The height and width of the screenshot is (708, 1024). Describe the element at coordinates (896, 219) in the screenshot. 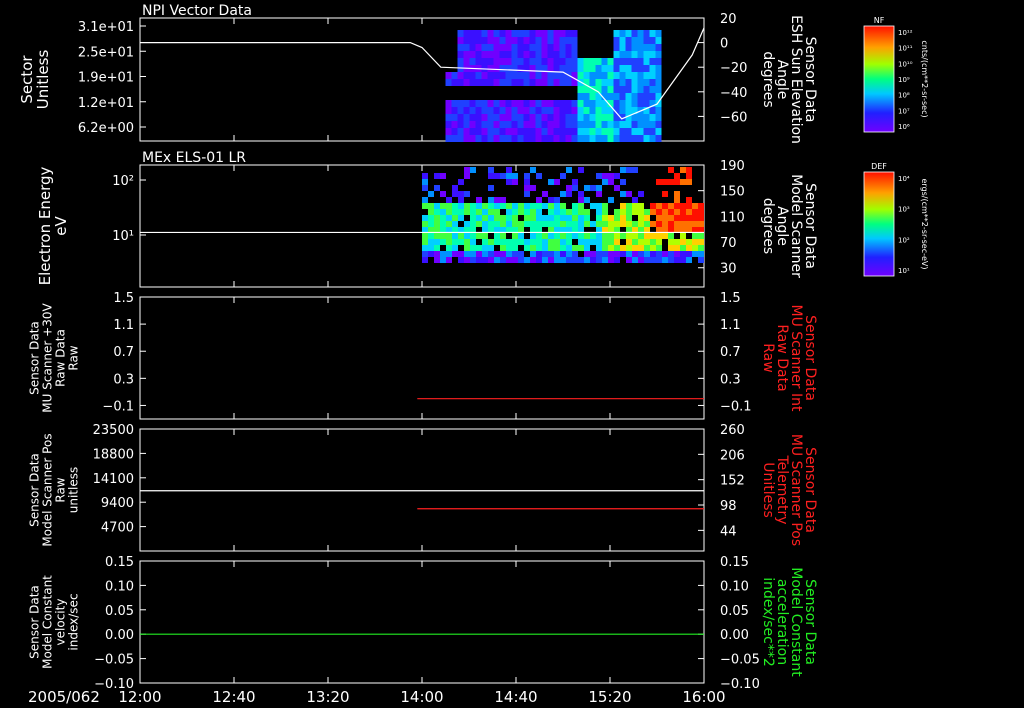

I see `colorbar-def: DEF 10⁴ 10³ 10² 10¹ ergs/(cm**2-sr-sec-eV)` at that location.